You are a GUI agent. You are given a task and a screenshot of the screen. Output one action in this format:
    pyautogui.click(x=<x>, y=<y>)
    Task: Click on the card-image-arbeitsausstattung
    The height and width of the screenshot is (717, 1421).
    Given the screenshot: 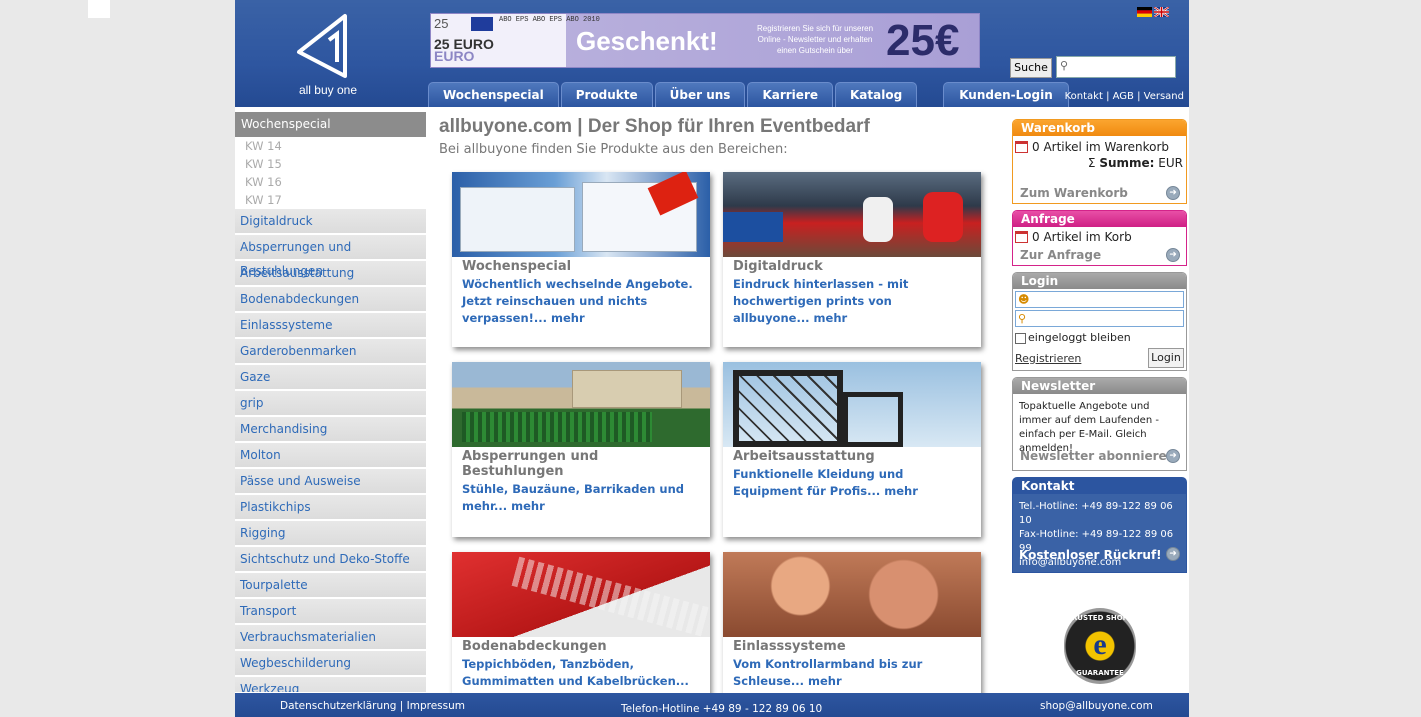 What is the action you would take?
    pyautogui.click(x=852, y=404)
    